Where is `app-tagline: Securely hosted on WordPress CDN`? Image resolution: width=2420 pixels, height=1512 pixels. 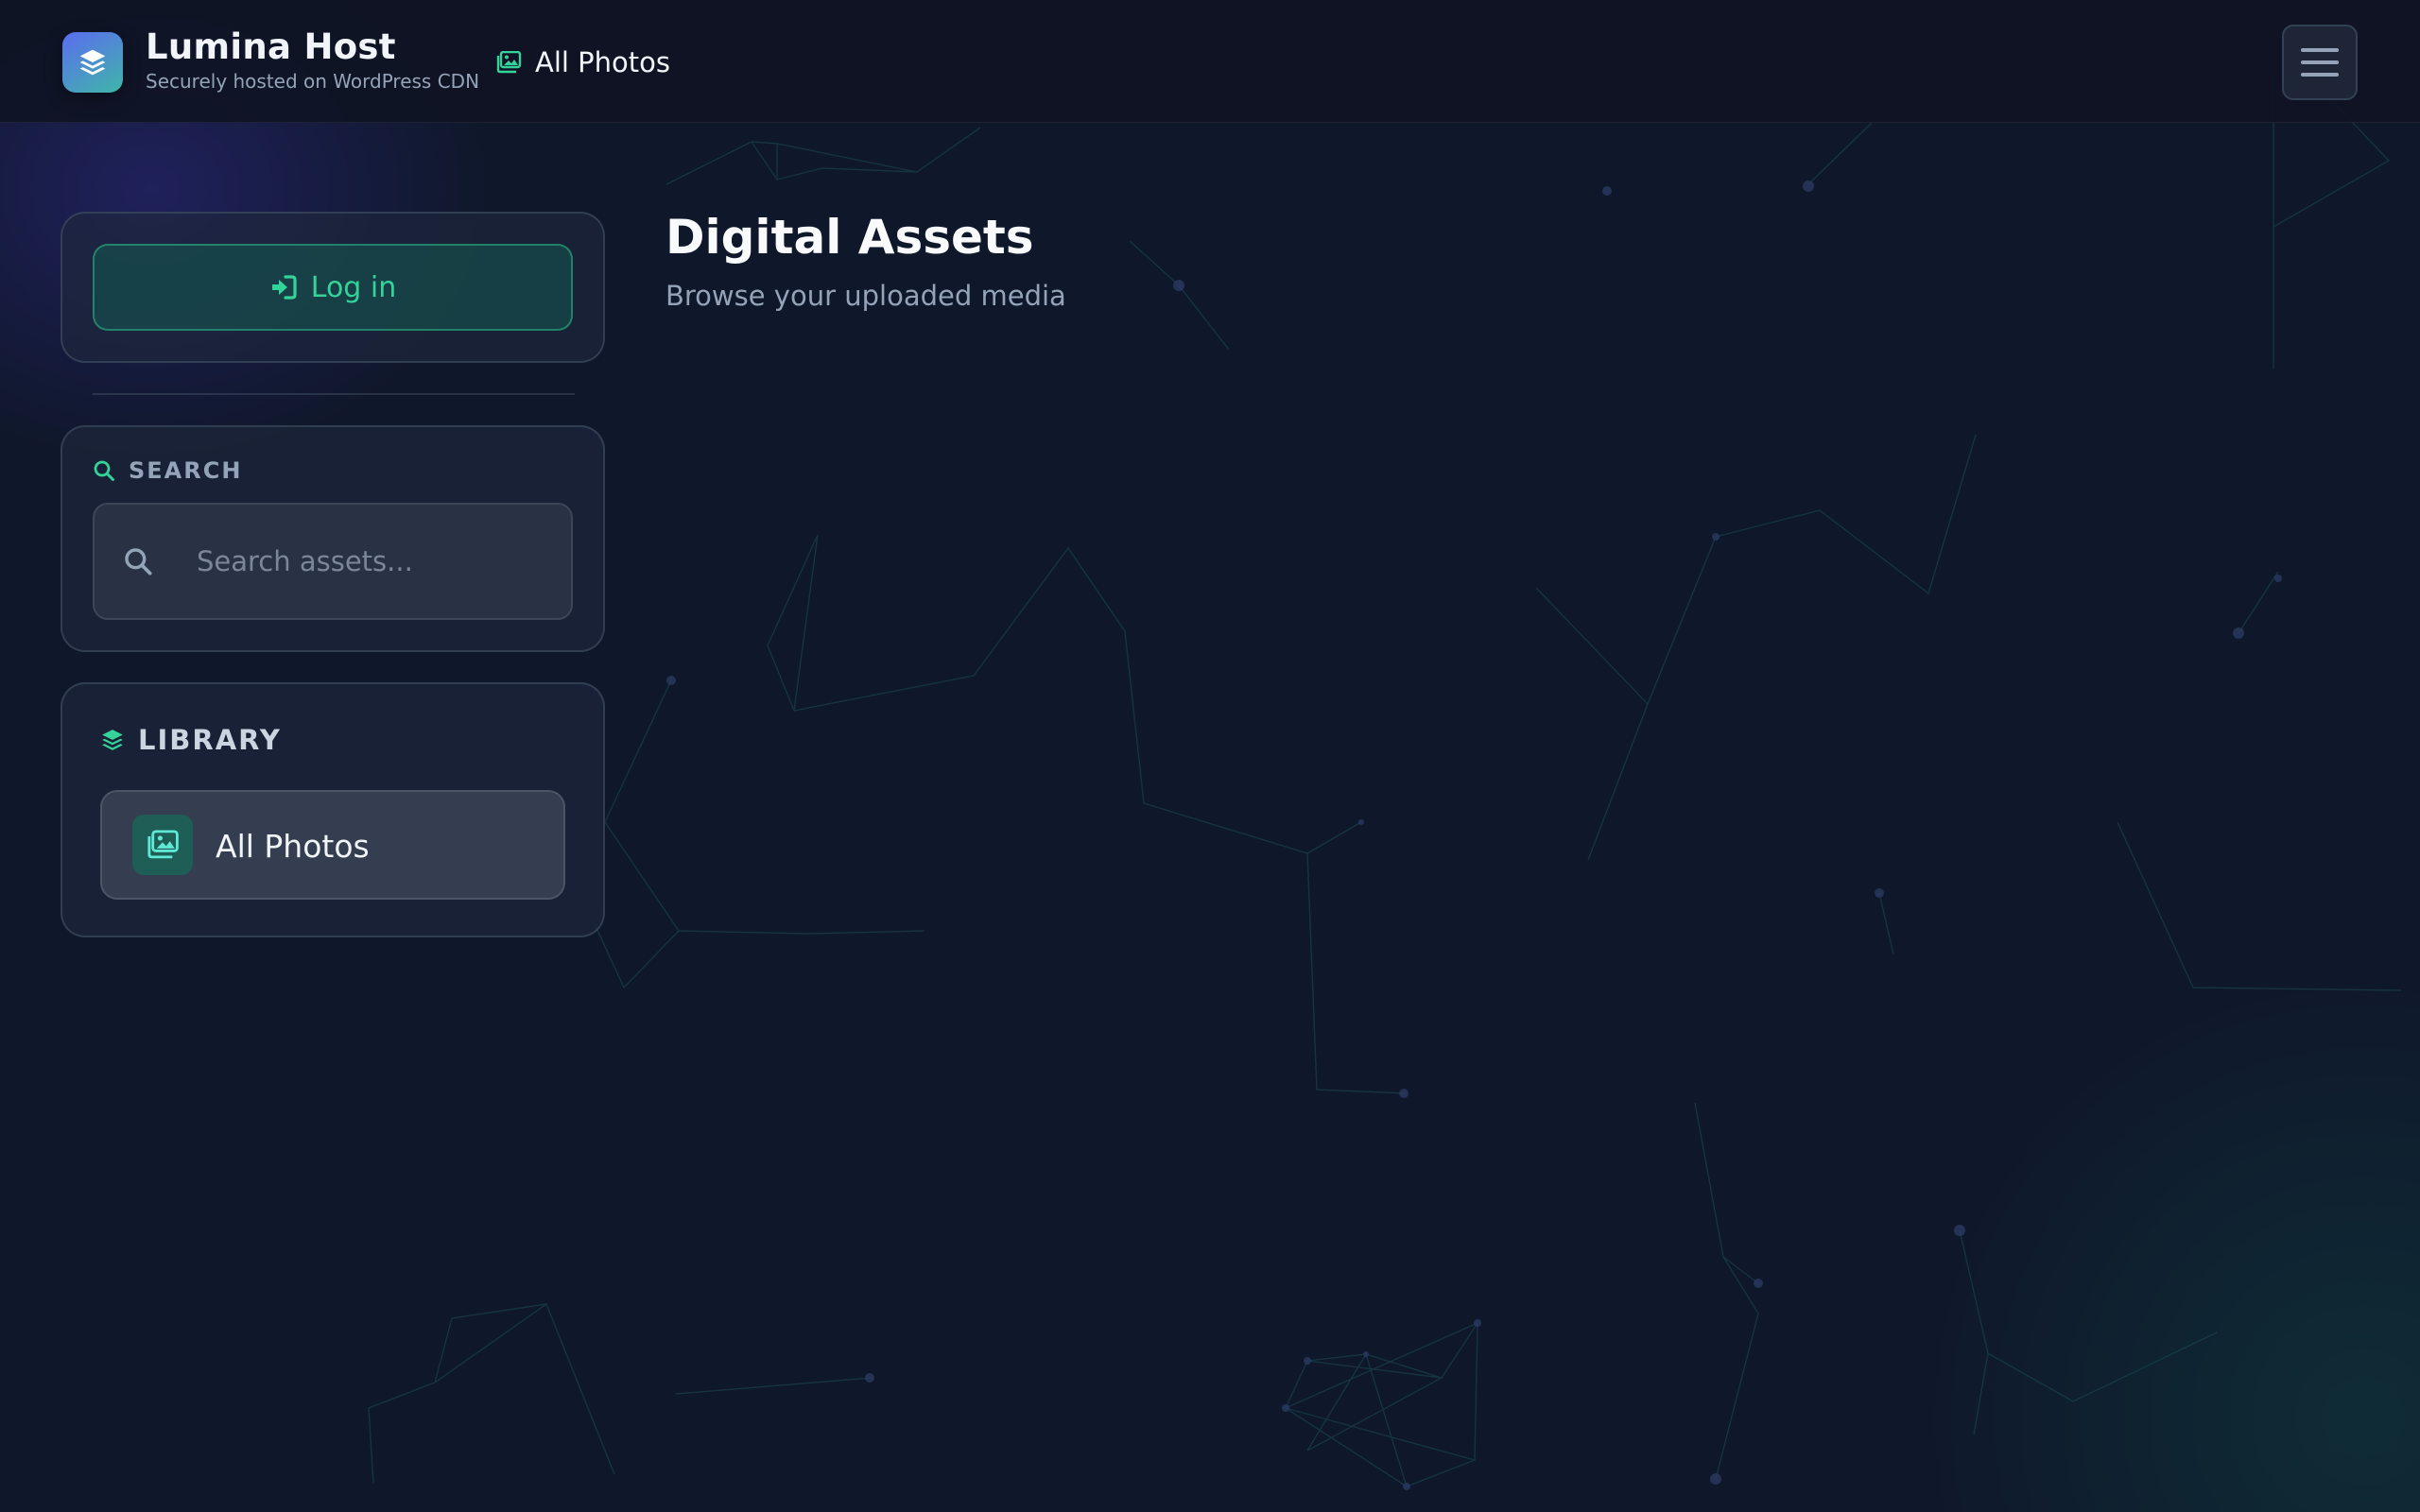 app-tagline: Securely hosted on WordPress CDN is located at coordinates (313, 81).